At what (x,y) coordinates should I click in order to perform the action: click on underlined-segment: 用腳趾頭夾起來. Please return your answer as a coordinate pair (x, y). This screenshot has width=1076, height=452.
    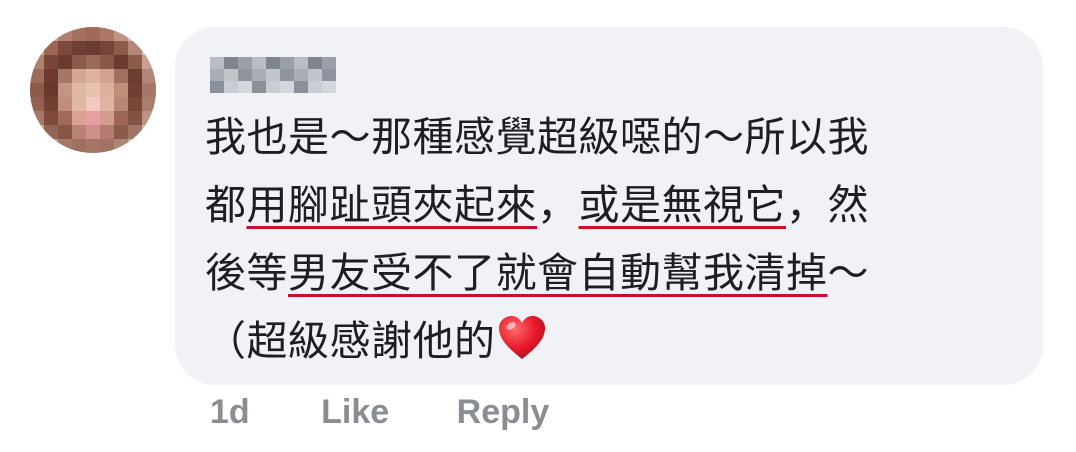
    Looking at the image, I should click on (391, 205).